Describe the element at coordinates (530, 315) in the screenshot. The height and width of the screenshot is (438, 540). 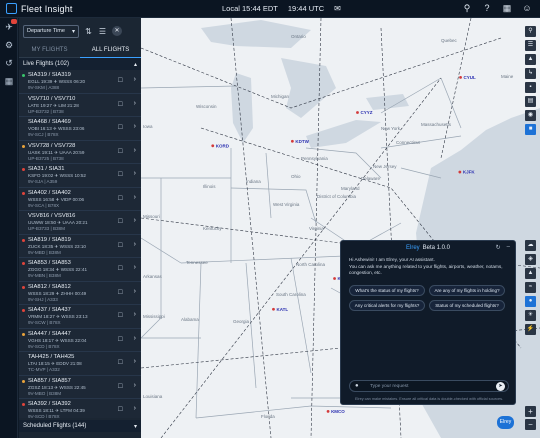
I see `wx-icon: ☀` at that location.